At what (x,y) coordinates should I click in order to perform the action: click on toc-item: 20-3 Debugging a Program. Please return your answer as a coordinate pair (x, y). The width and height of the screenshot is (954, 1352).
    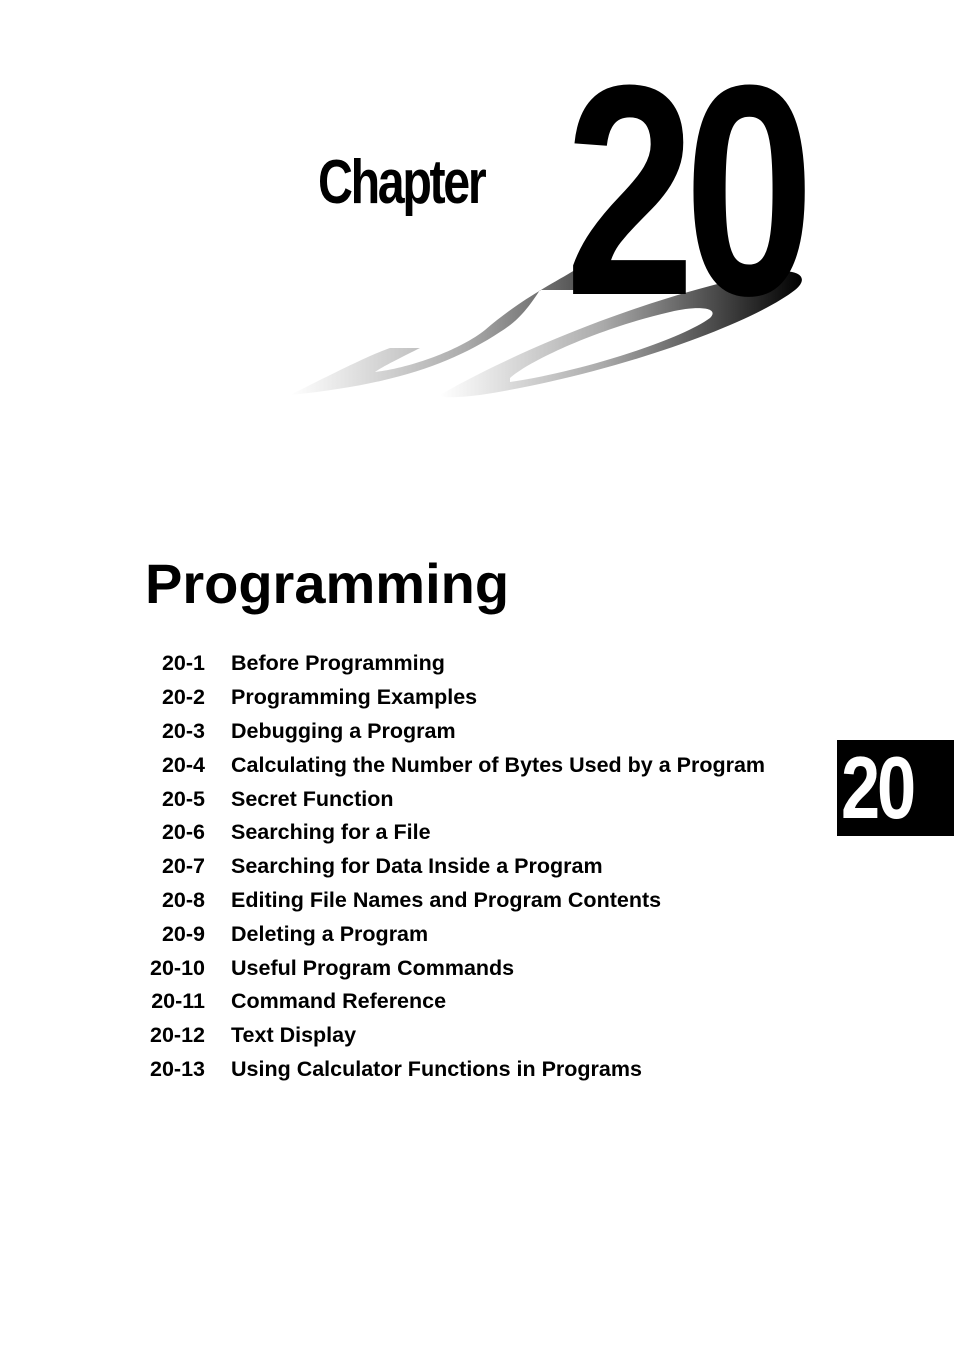
    Looking at the image, I should click on (485, 732).